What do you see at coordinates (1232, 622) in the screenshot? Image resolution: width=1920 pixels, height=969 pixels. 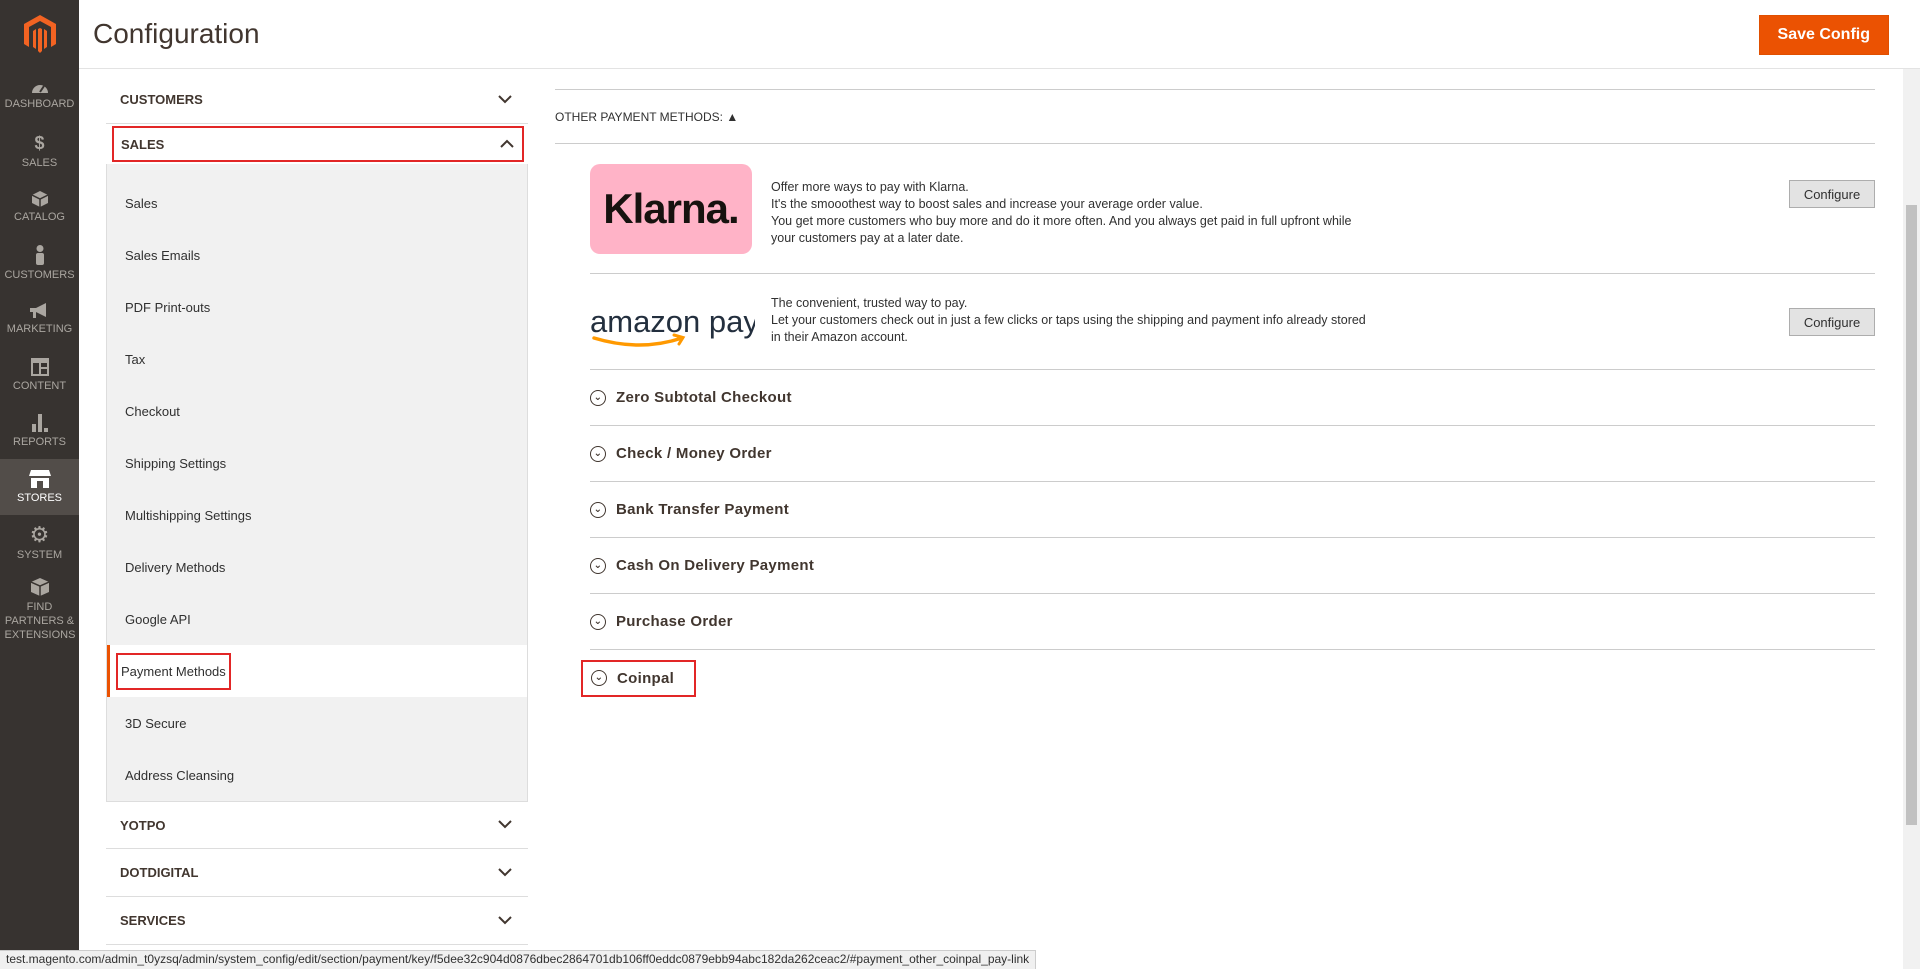 I see `method-purchase-order: ⌄ Purchase Order` at bounding box center [1232, 622].